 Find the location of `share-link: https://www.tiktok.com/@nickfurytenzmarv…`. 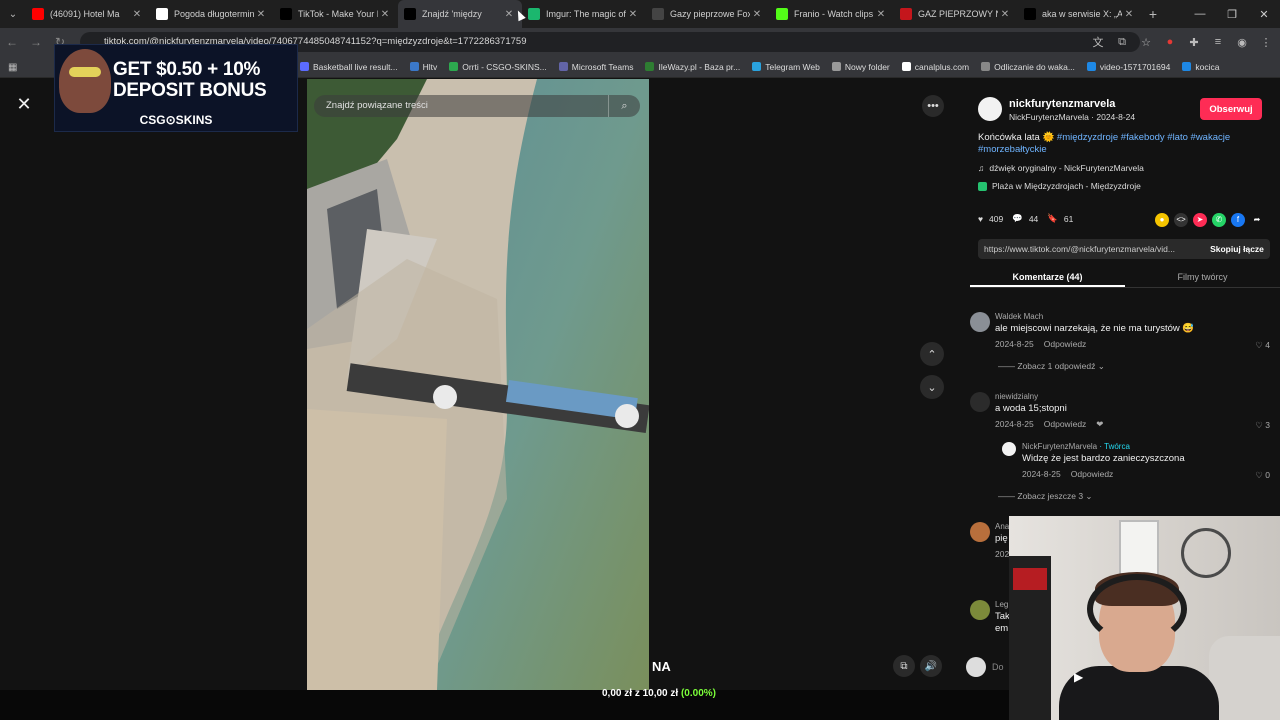

share-link: https://www.tiktok.com/@nickfurytenzmarv… is located at coordinates (1079, 249).